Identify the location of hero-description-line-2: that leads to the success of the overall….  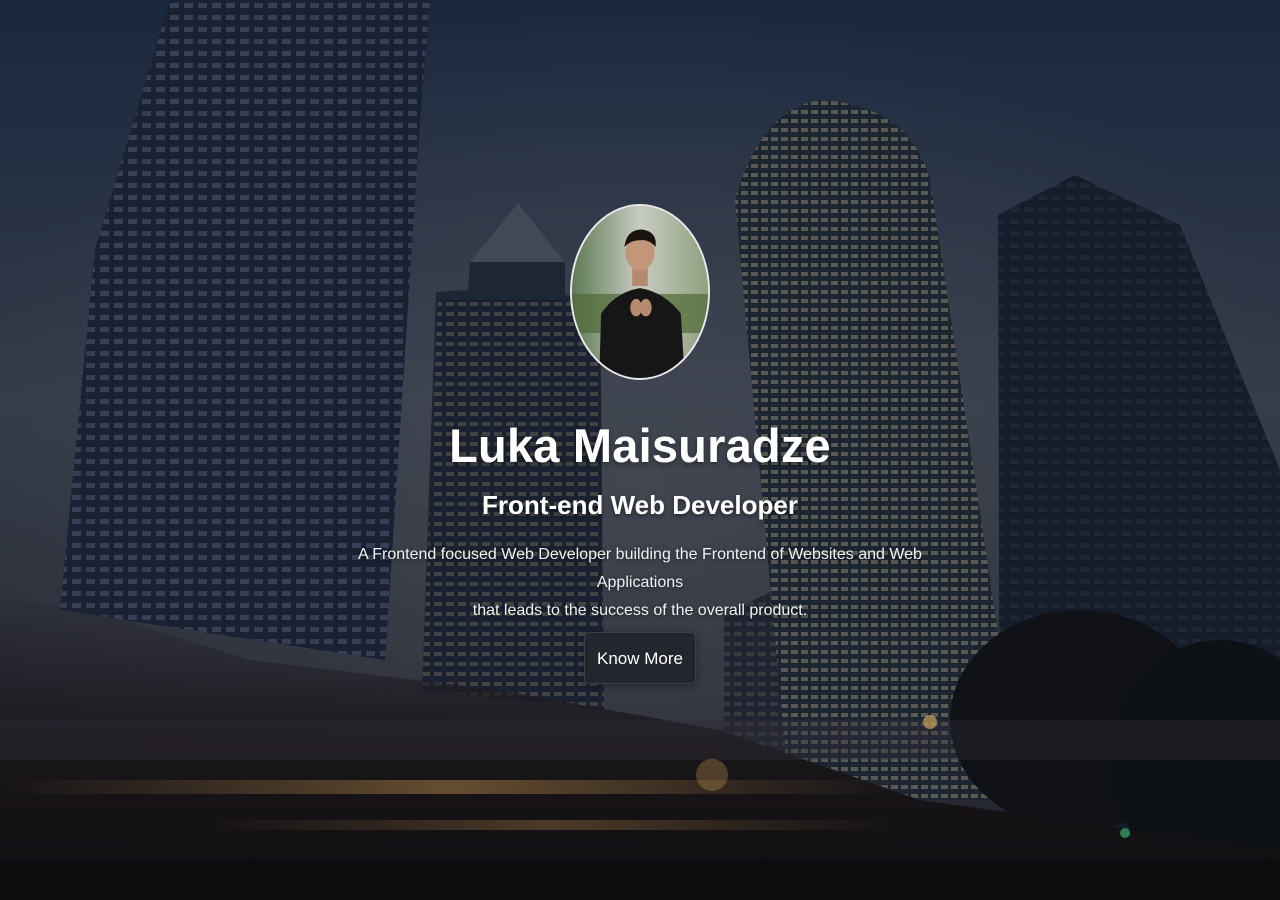
(640, 610).